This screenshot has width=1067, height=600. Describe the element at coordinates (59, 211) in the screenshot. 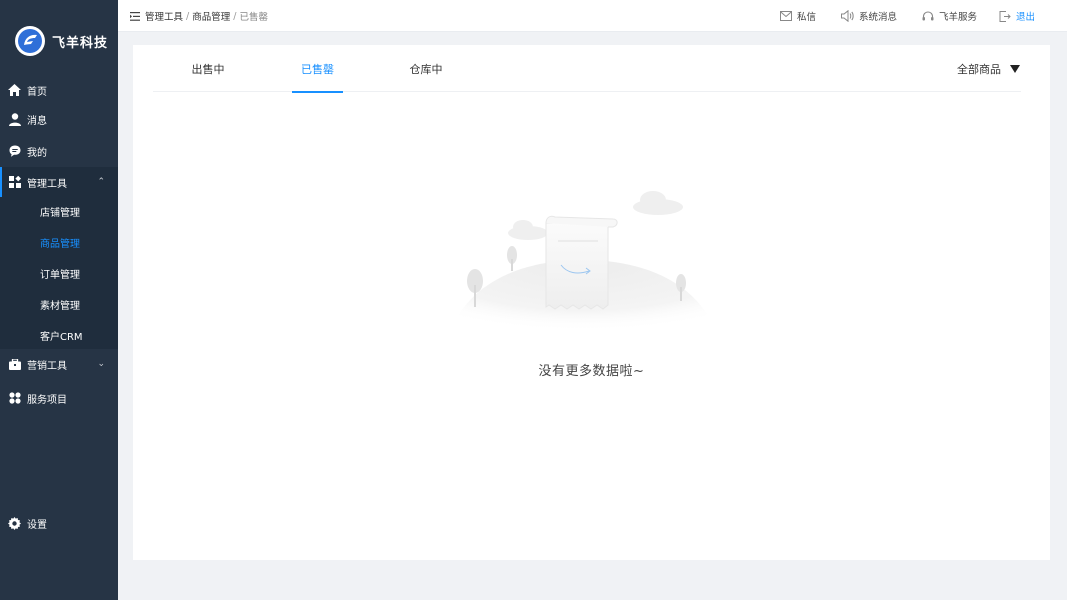

I see `submenu-item-store: 店铺管理` at that location.